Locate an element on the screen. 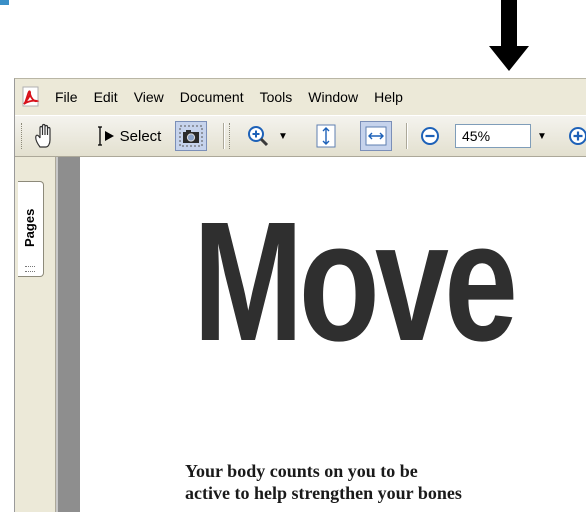 This screenshot has width=586, height=512. tab-grip is located at coordinates (30, 269).